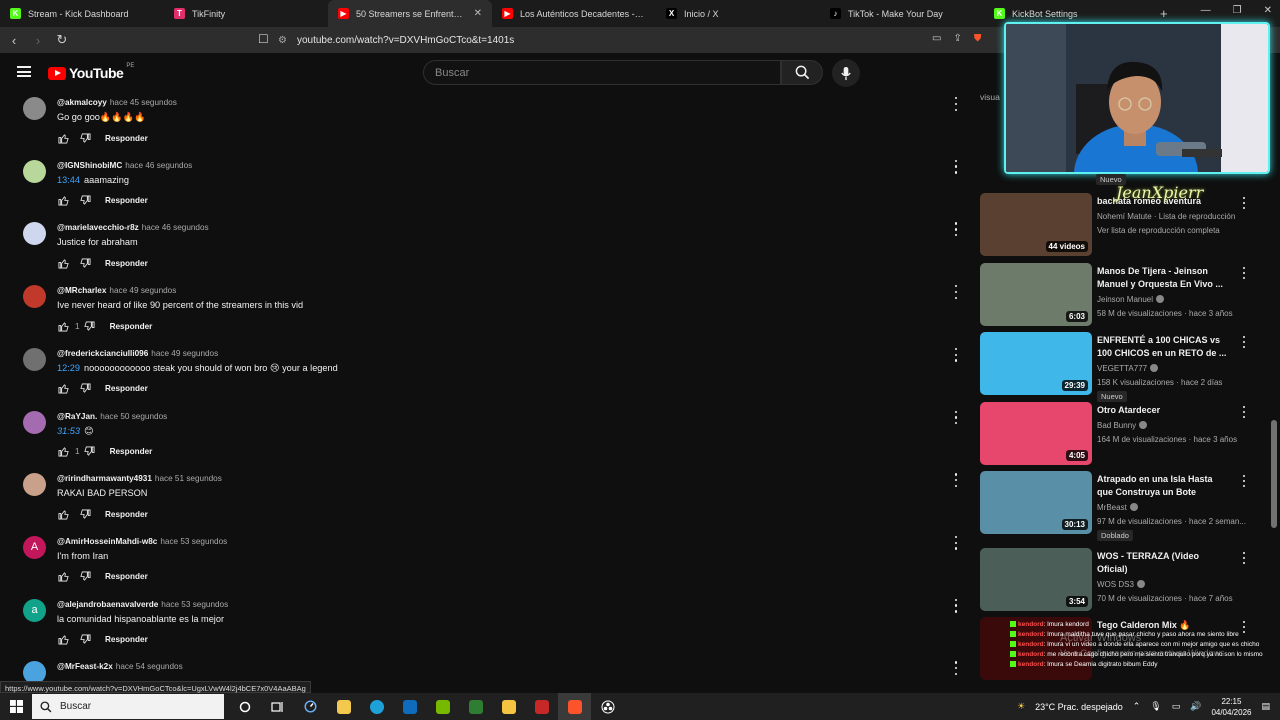  What do you see at coordinates (802, 72) in the screenshot?
I see `search-button` at bounding box center [802, 72].